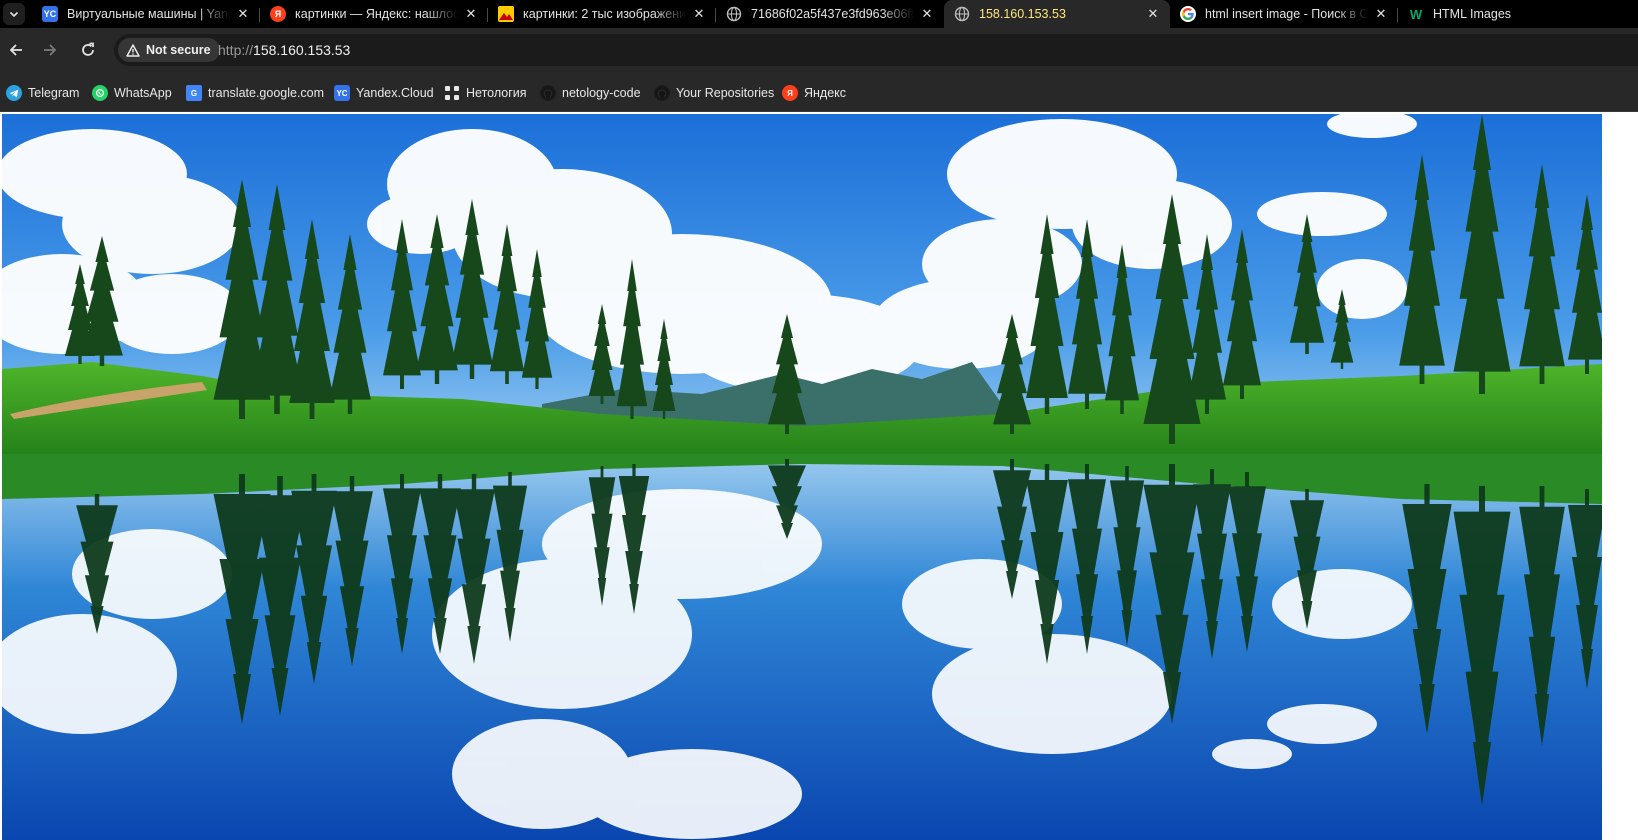 The image size is (1638, 840). What do you see at coordinates (100, 93) in the screenshot?
I see `whatsapp-icon` at bounding box center [100, 93].